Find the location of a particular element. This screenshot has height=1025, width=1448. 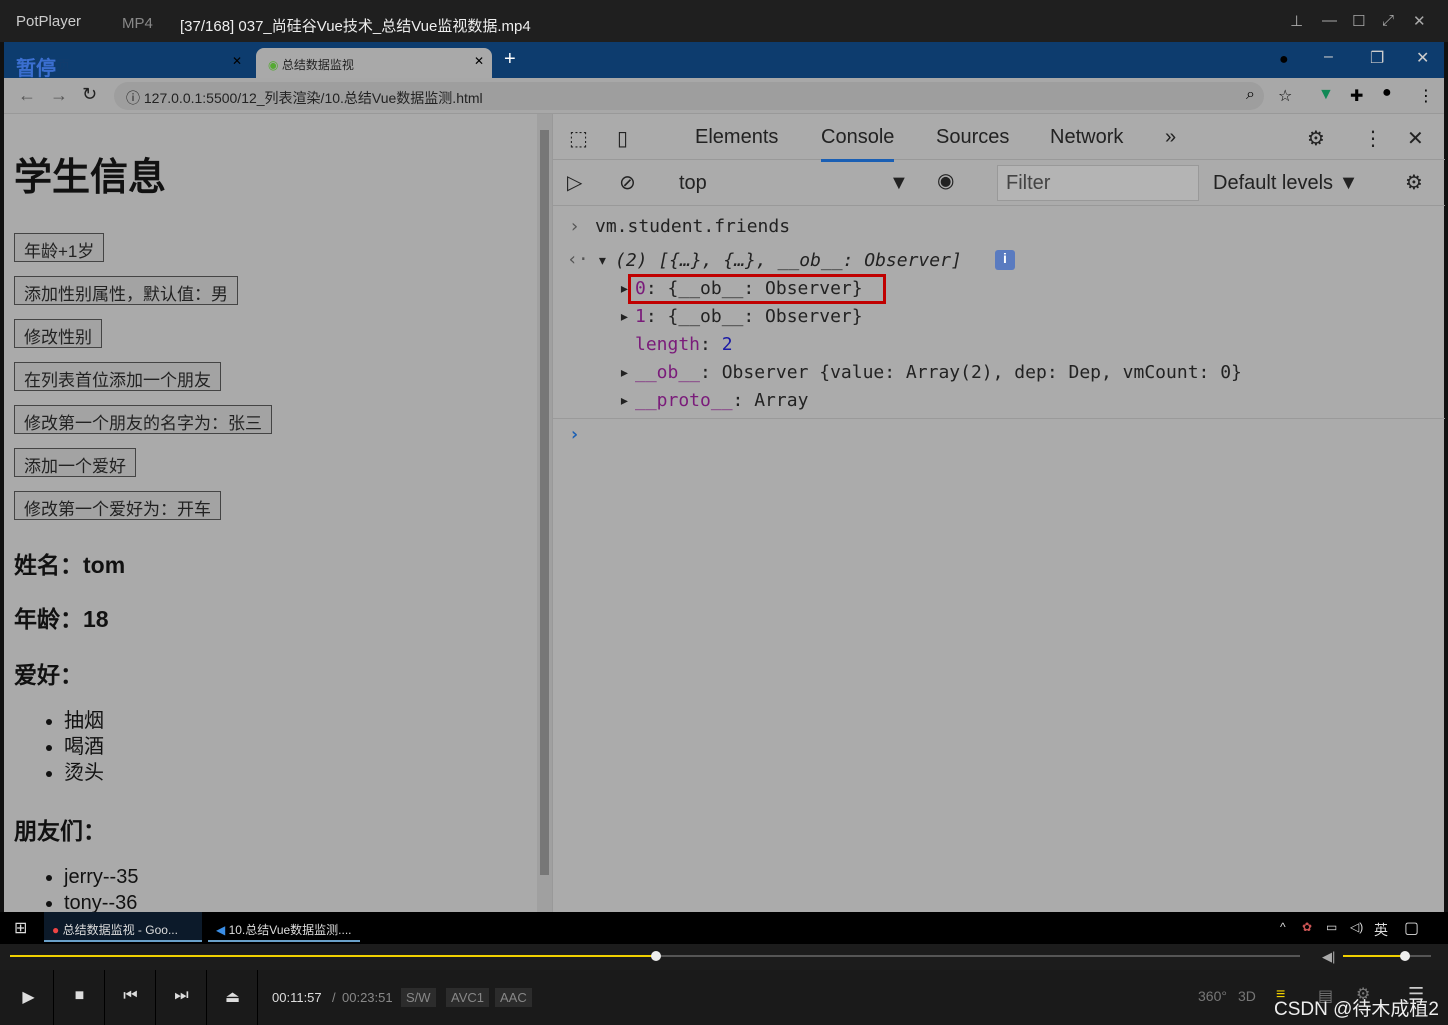

friends-heading: 朋友们： is located at coordinates (60, 831).